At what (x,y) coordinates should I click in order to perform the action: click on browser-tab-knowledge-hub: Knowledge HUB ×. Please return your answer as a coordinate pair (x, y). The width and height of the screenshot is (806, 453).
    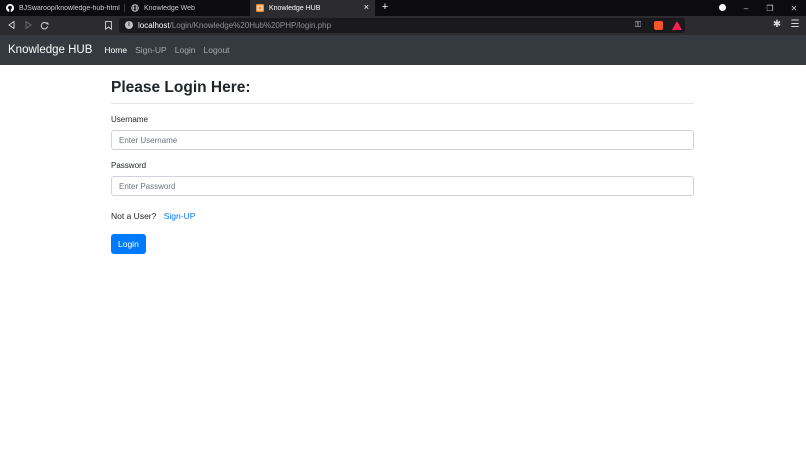
    Looking at the image, I should click on (312, 8).